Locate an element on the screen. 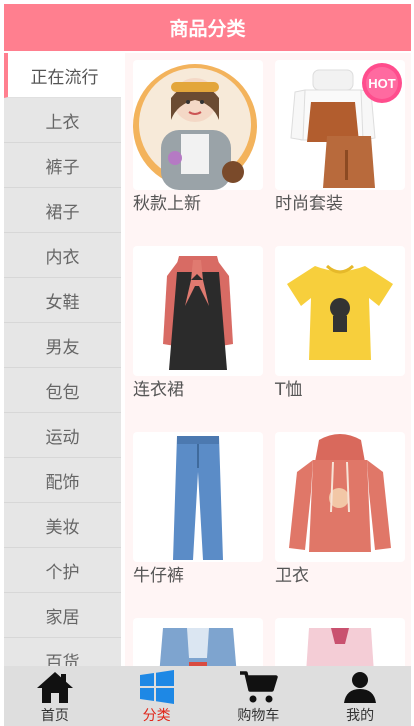  page-title: 商品分类 is located at coordinates (207, 29).